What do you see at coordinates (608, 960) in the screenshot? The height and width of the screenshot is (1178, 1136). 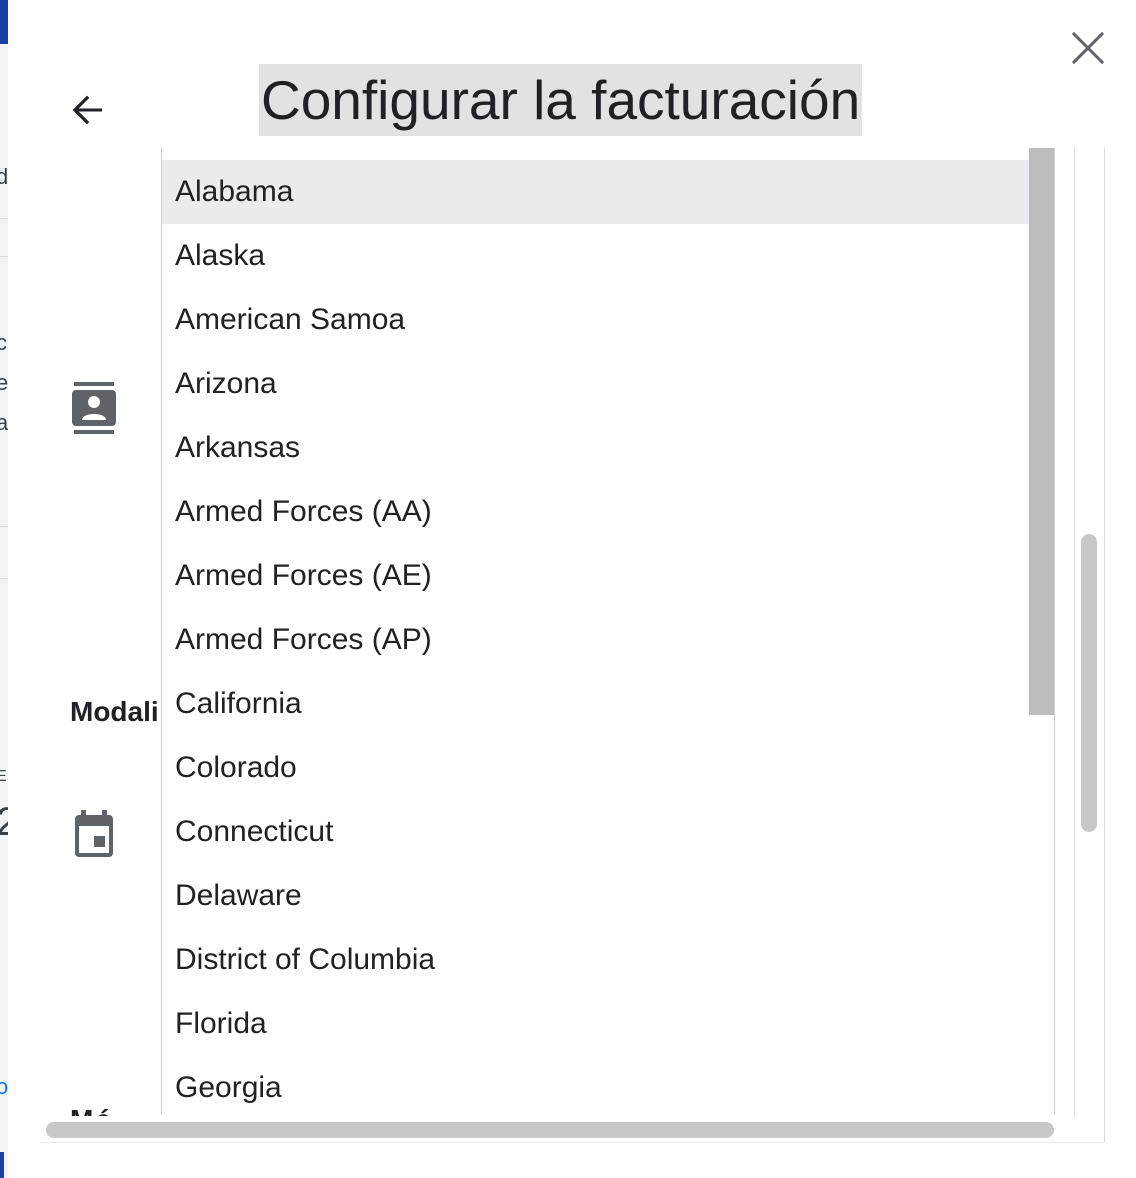 I see `state-option-district-of-columbia: District of Columbia` at bounding box center [608, 960].